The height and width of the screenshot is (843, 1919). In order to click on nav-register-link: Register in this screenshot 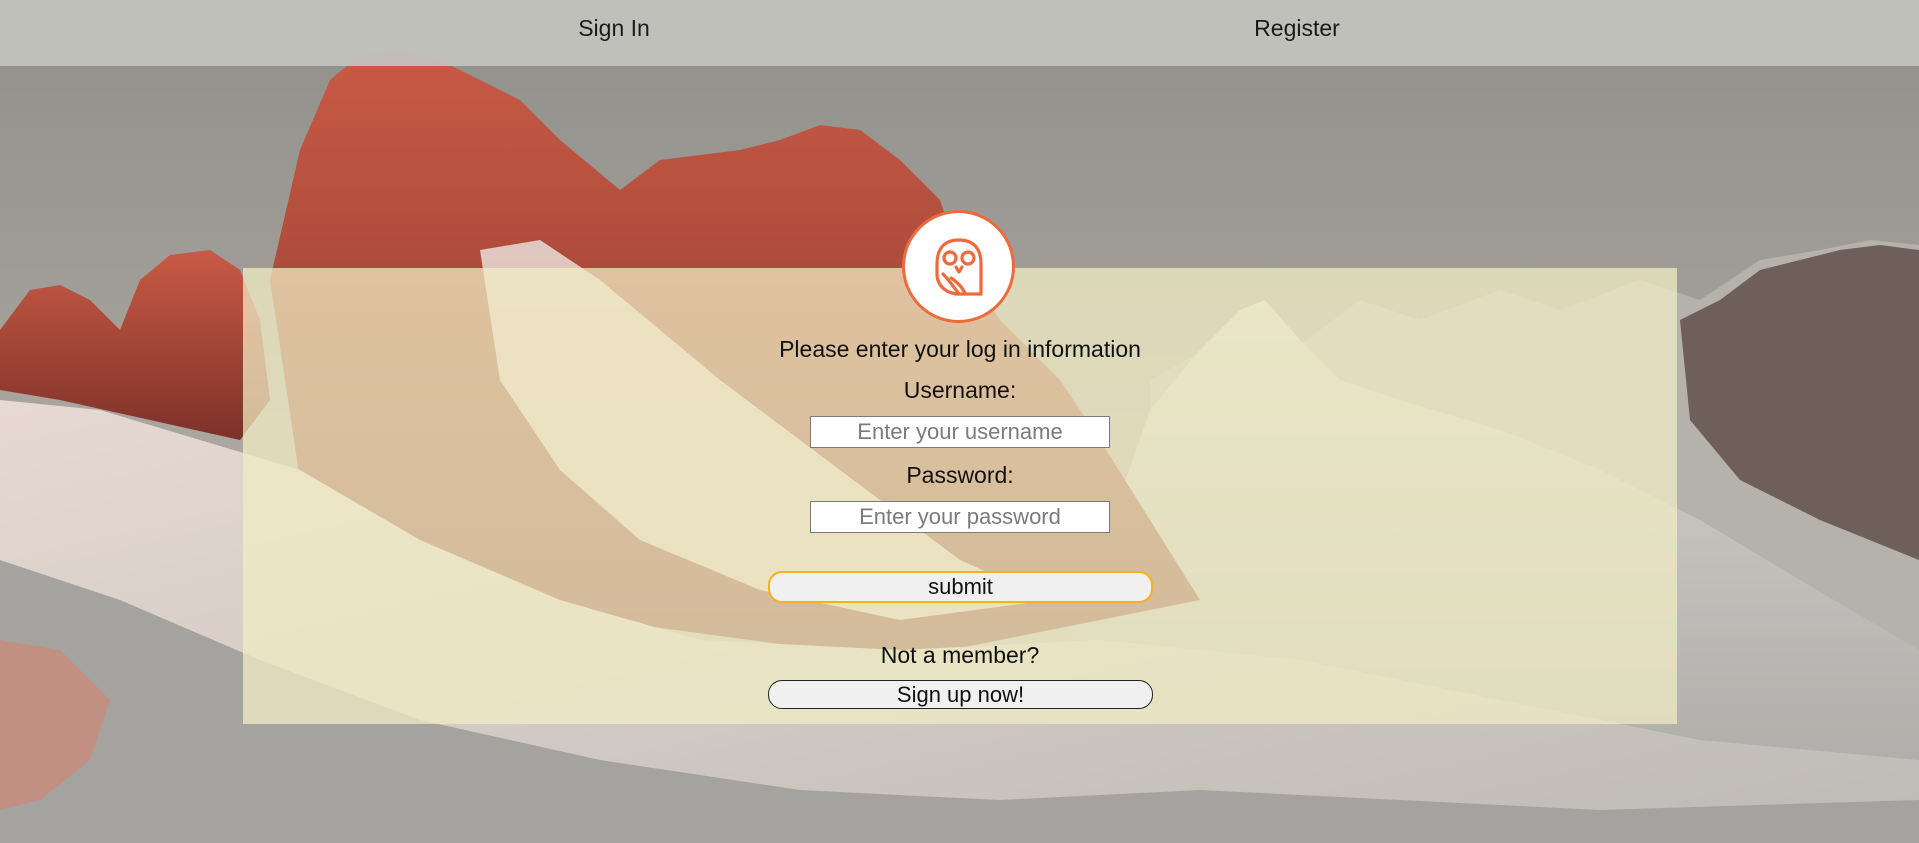, I will do `click(1297, 28)`.